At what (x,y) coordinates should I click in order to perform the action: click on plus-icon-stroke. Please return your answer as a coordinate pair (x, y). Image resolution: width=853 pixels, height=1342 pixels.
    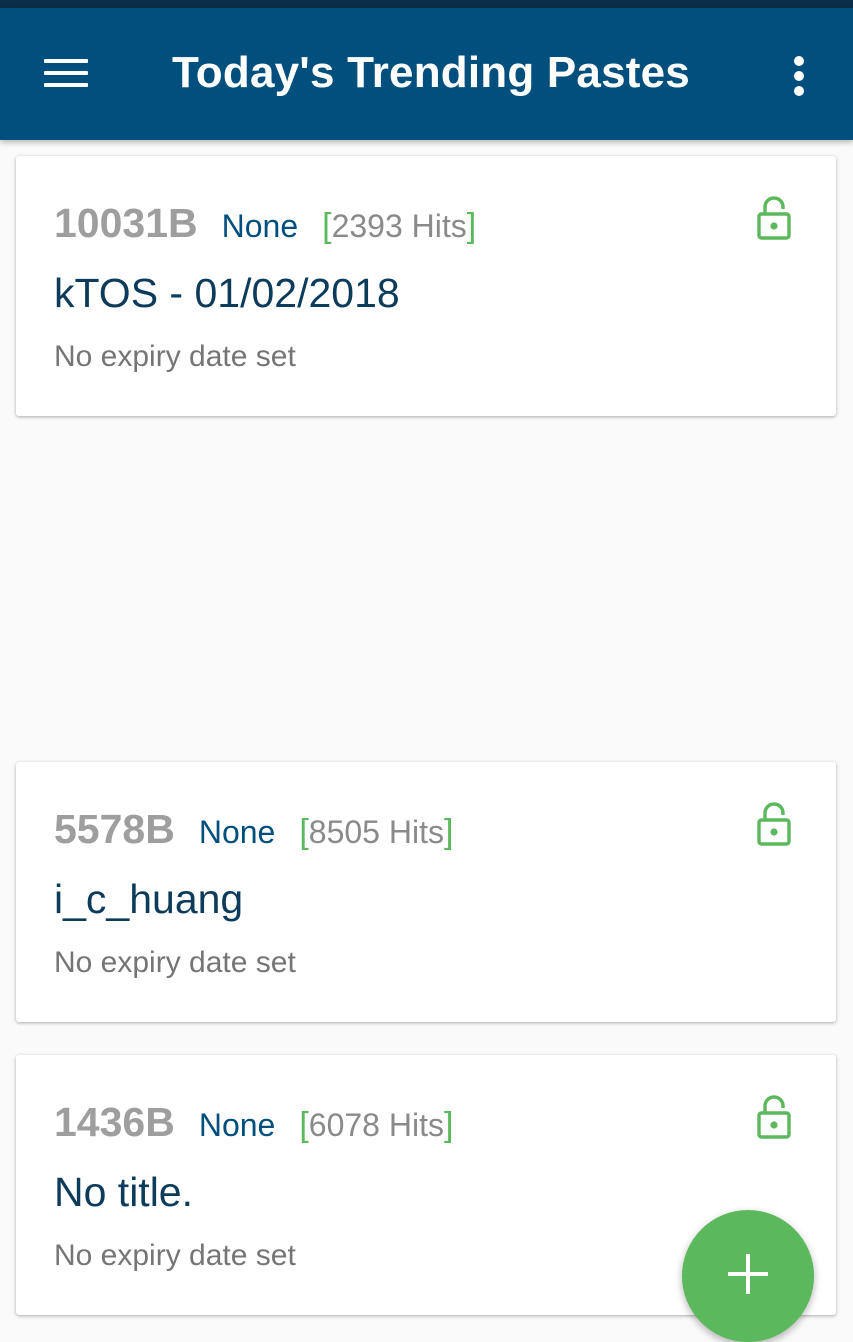
    Looking at the image, I should click on (748, 1274).